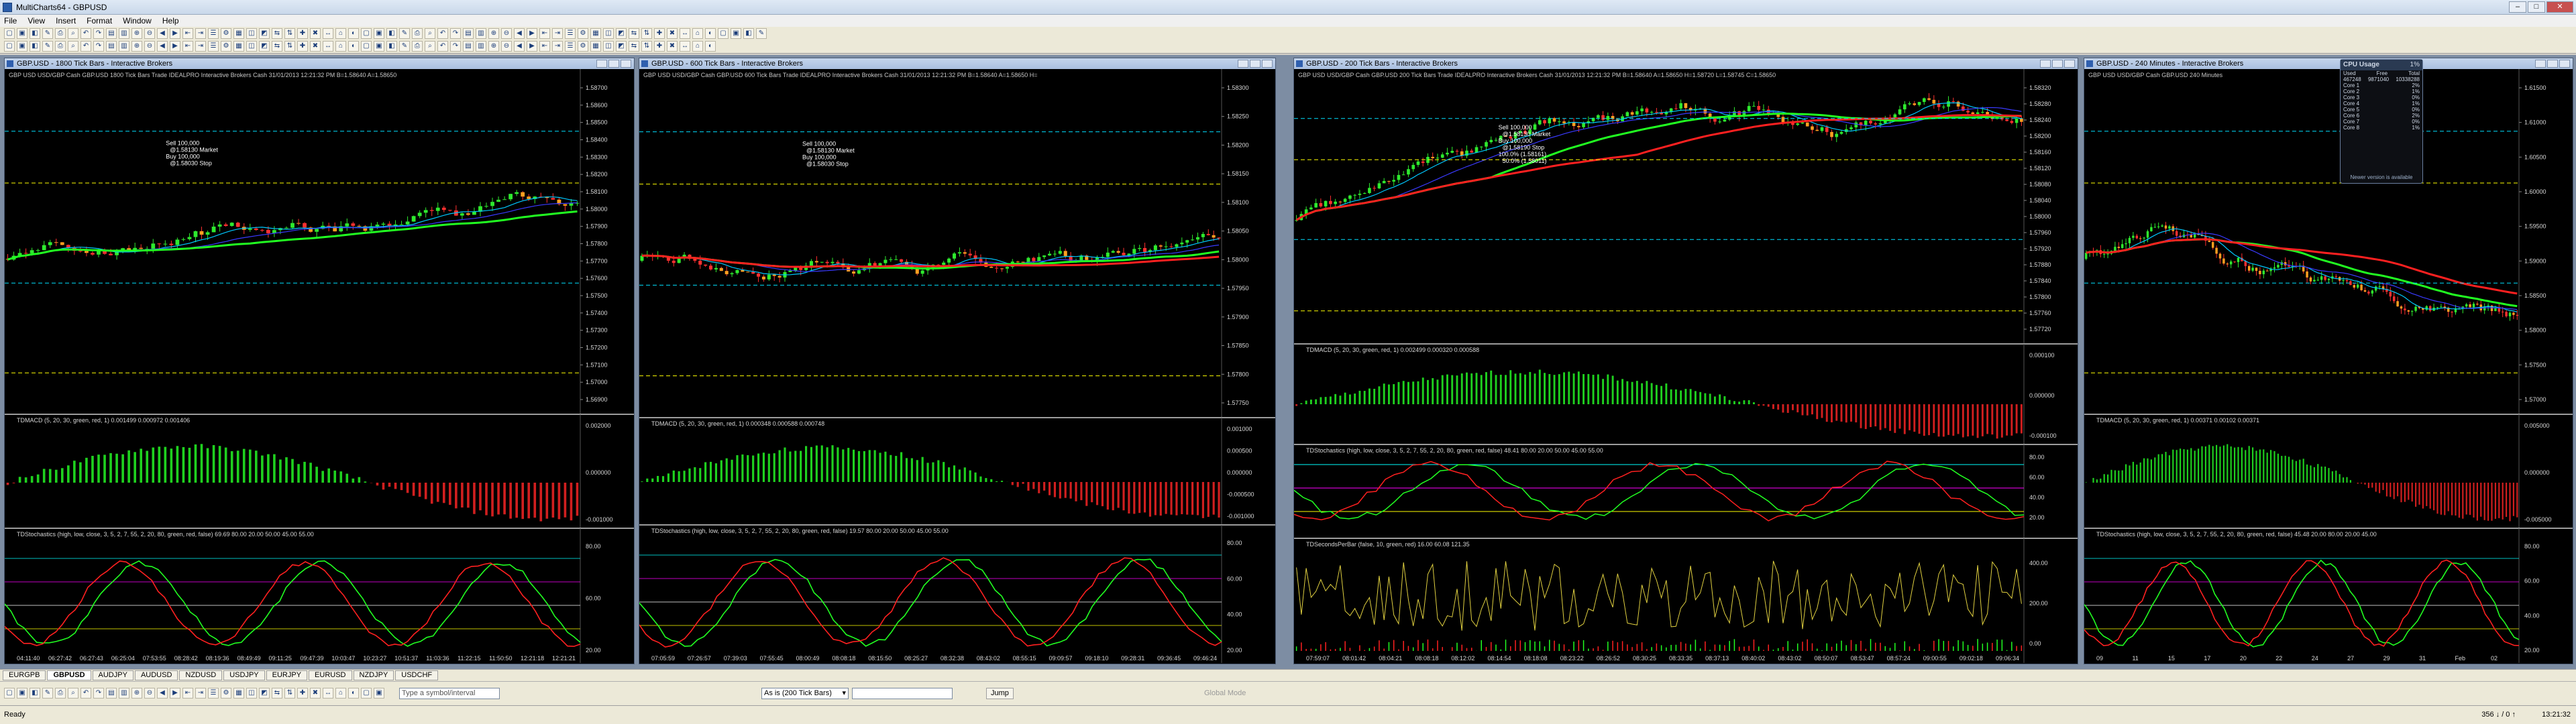 This screenshot has width=2576, height=724. What do you see at coordinates (2559, 7) in the screenshot?
I see `close-icon: ✕` at bounding box center [2559, 7].